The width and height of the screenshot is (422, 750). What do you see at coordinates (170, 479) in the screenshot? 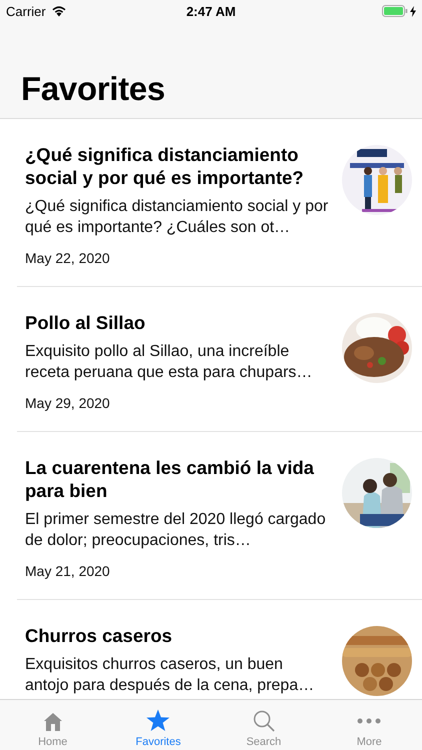
I see `article-title: La cuarentena les cambió la vida para bien` at bounding box center [170, 479].